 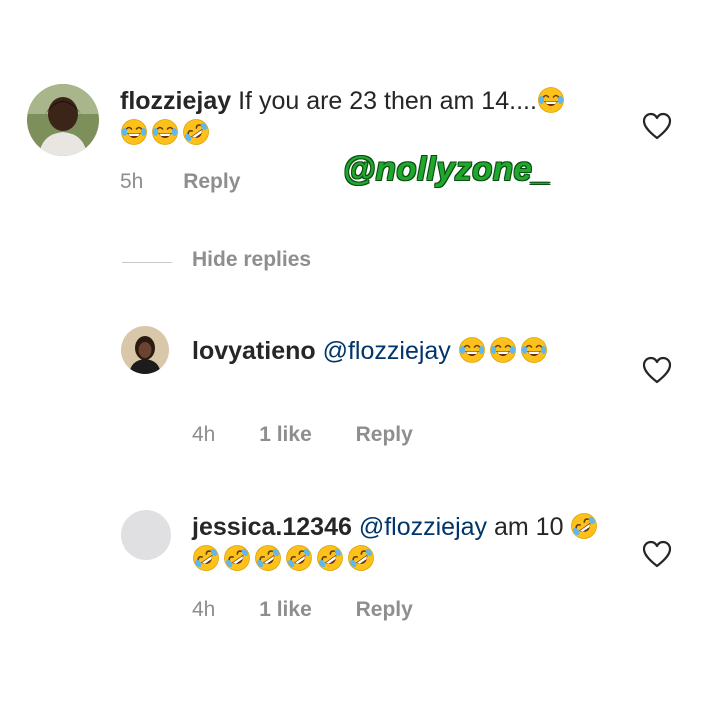 What do you see at coordinates (272, 527) in the screenshot?
I see `username: jessica.12346` at bounding box center [272, 527].